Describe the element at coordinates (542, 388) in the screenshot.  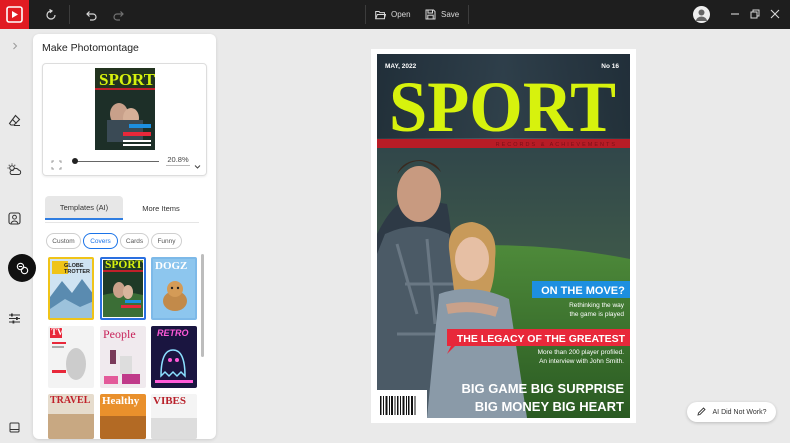
I see `cover-bottom-line-1: BIG GAME BIG SURPRISE` at that location.